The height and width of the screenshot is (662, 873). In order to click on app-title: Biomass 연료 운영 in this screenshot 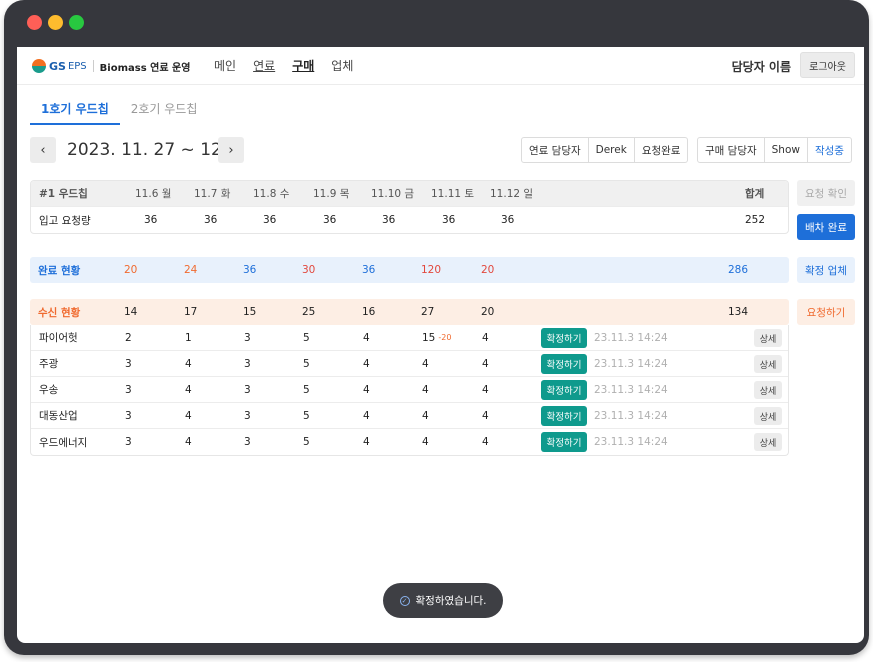, I will do `click(145, 68)`.